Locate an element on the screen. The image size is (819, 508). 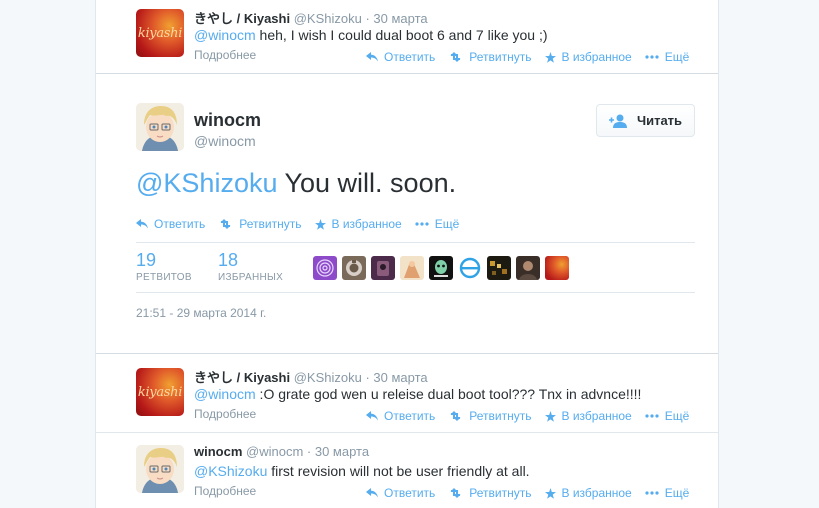
retweets-stat: 19 РЕТВИТОВ is located at coordinates (164, 266).